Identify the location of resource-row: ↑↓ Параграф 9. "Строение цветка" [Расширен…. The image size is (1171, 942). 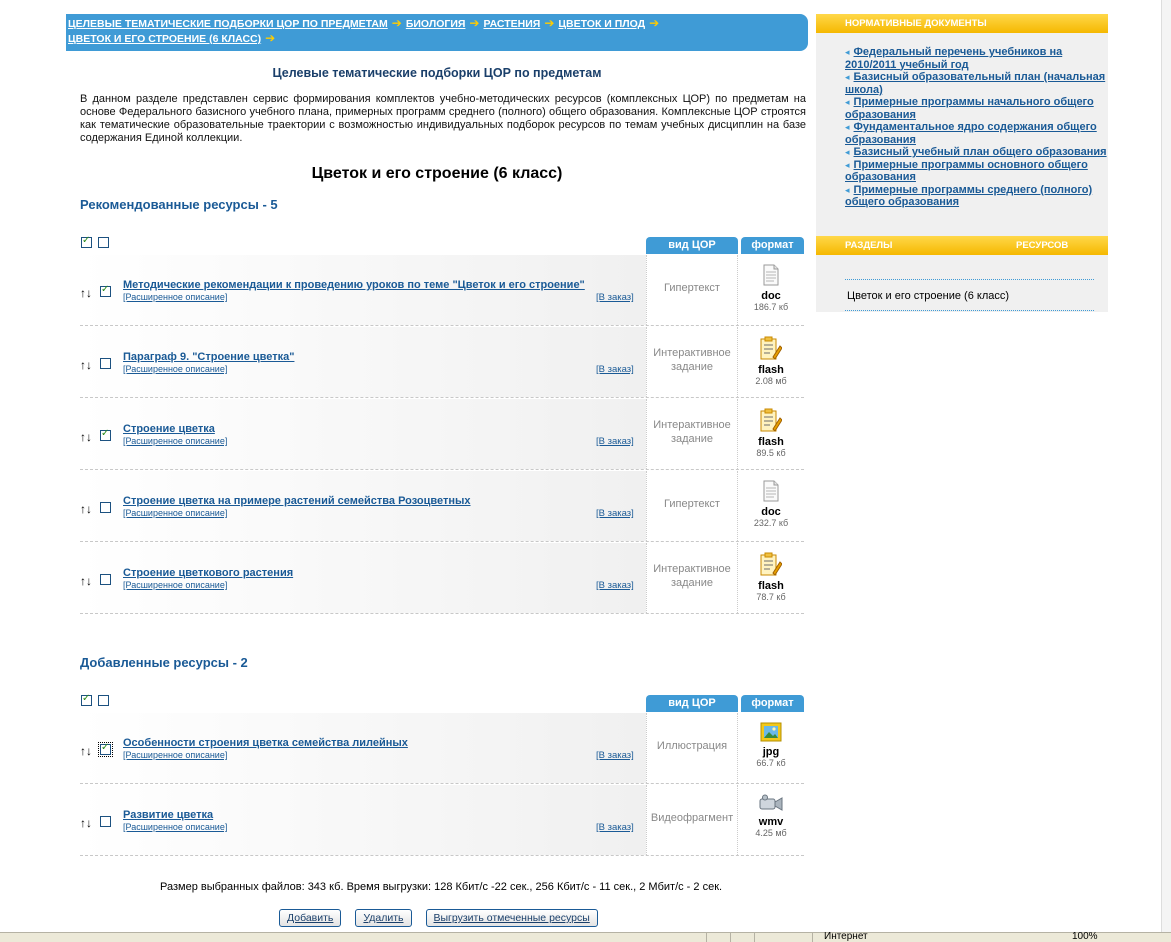
(442, 362).